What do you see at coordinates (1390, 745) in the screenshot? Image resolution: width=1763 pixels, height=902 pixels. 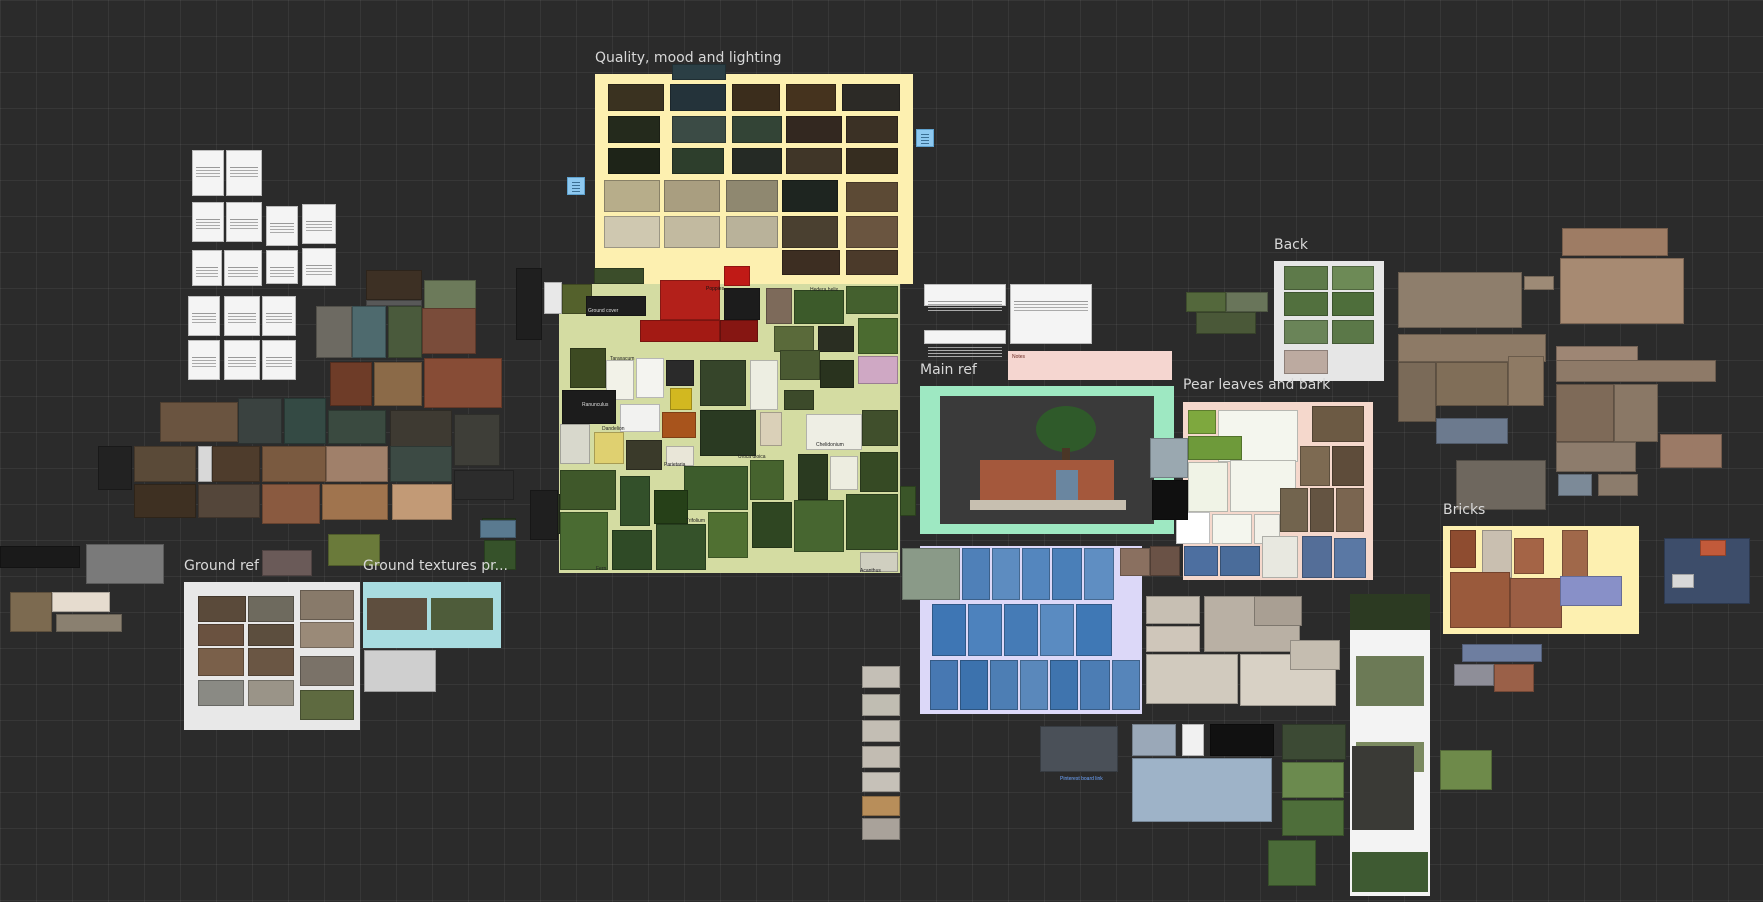 I see `article-panel` at bounding box center [1390, 745].